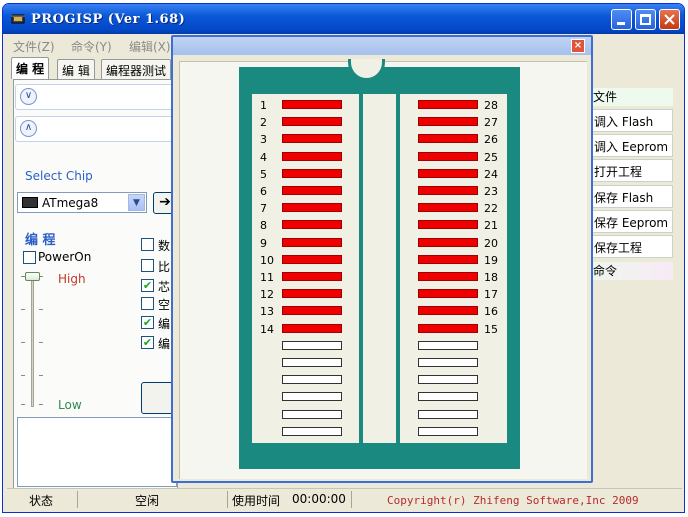 The height and width of the screenshot is (517, 688). What do you see at coordinates (136, 69) in the screenshot?
I see `tab-programmer-test: 编程器测试` at bounding box center [136, 69].